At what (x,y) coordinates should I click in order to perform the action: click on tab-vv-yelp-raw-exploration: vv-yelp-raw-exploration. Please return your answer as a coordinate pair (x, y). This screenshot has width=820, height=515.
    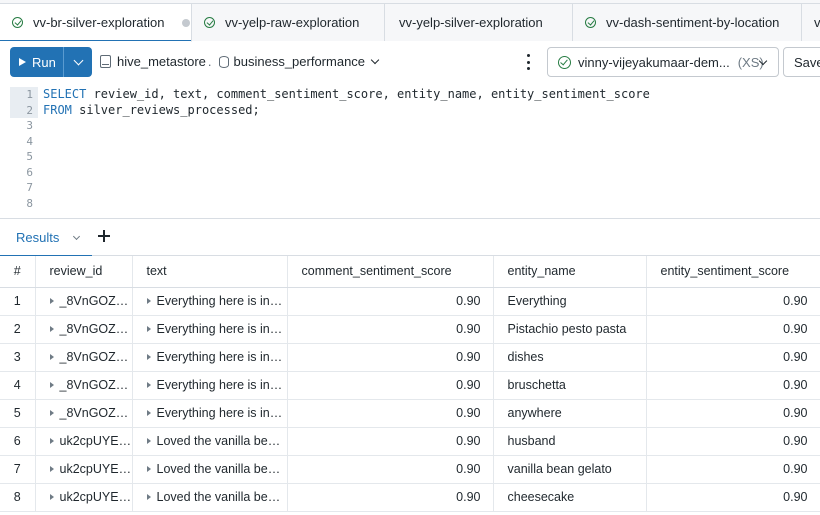
    Looking at the image, I should click on (288, 22).